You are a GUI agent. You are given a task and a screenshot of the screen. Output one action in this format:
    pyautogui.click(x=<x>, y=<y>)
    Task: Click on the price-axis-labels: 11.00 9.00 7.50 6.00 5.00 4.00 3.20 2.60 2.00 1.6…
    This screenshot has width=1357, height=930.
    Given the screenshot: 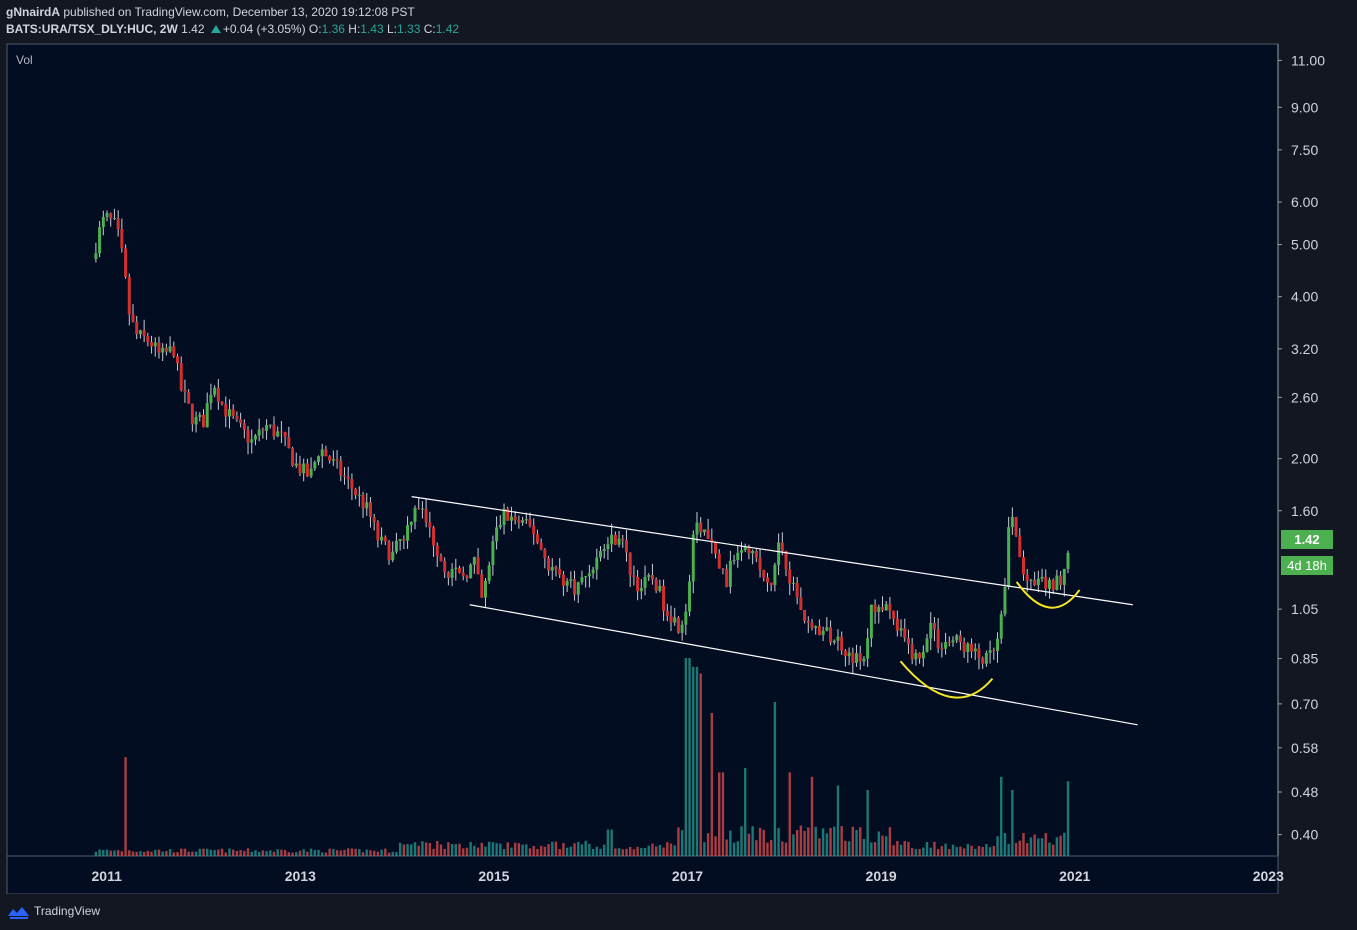 What is the action you would take?
    pyautogui.click(x=1301, y=447)
    